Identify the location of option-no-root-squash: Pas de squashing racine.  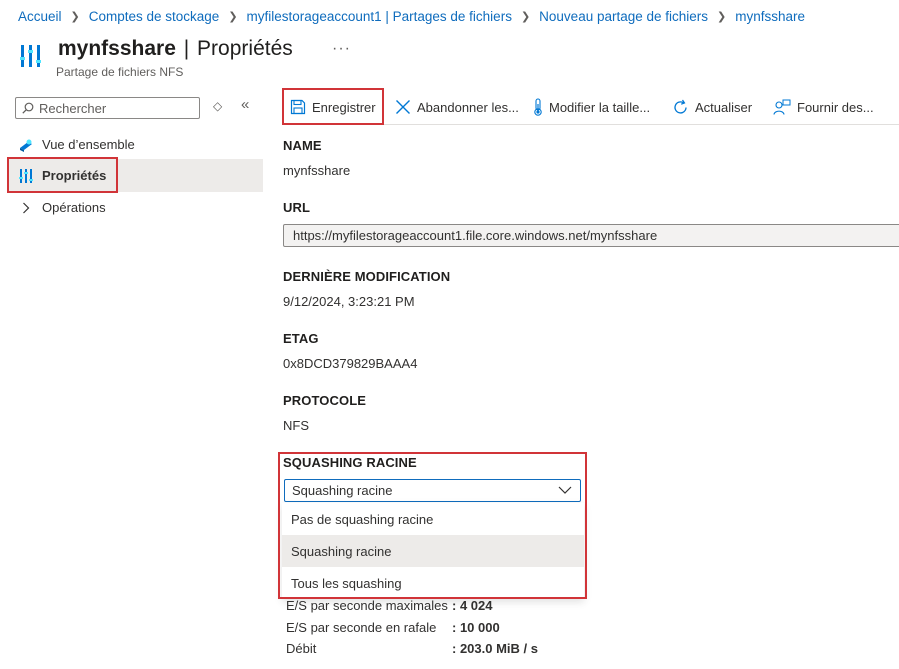
(433, 519).